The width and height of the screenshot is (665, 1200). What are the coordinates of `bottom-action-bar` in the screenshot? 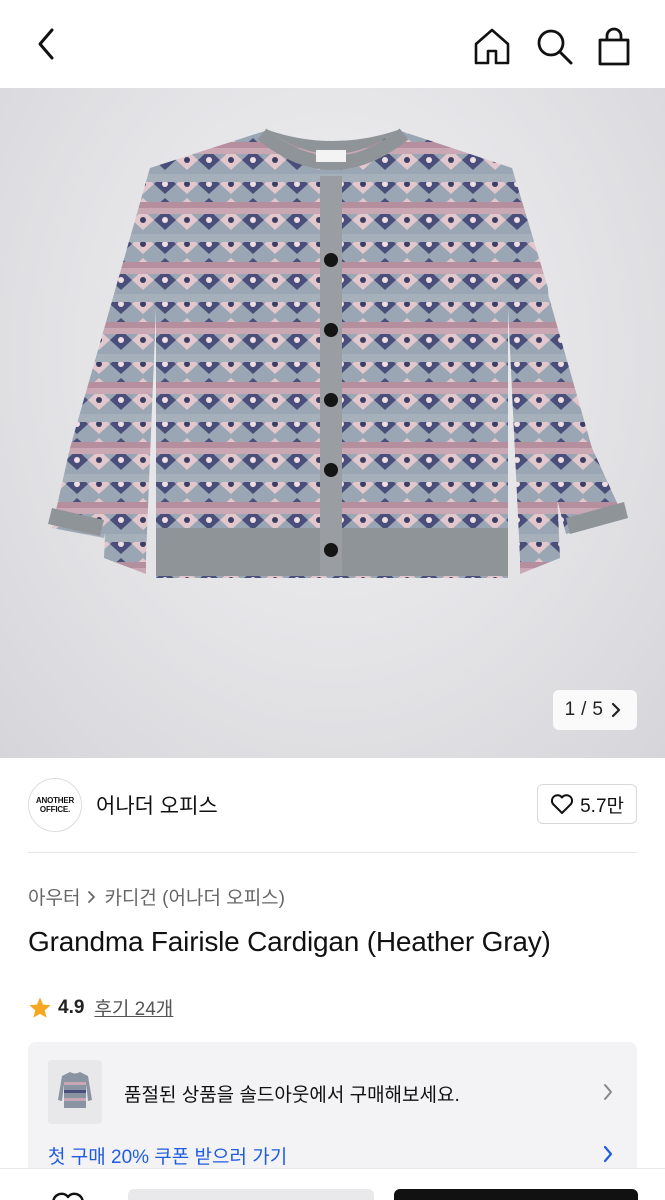 It's located at (332, 1184).